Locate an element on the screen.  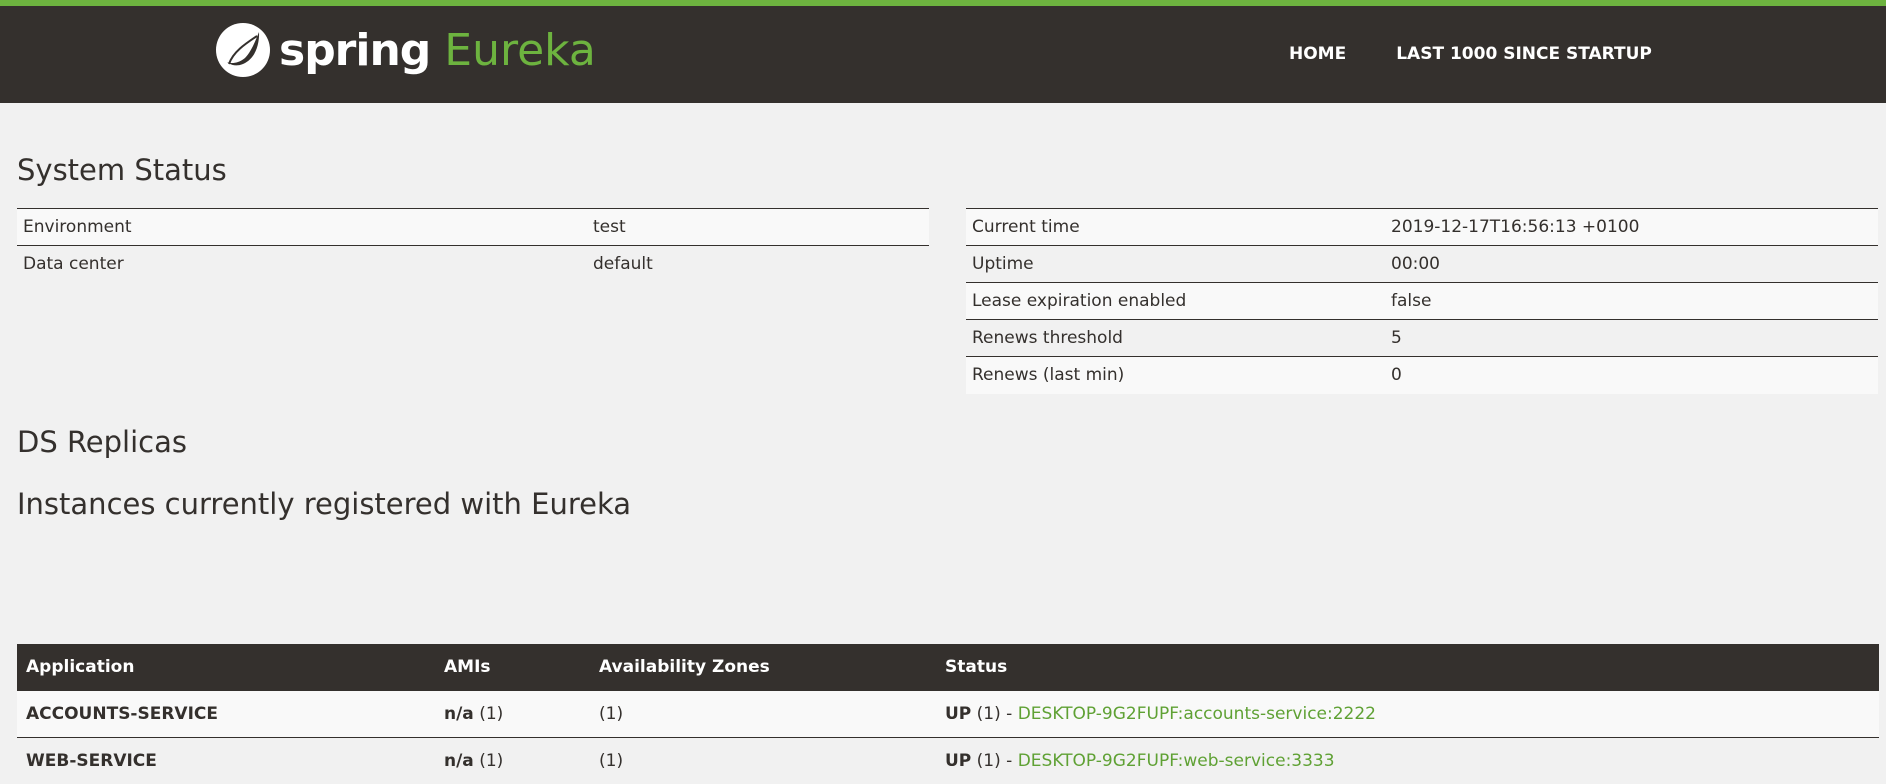
spring-eureka-logo: spring Eureka is located at coordinates (405, 50).